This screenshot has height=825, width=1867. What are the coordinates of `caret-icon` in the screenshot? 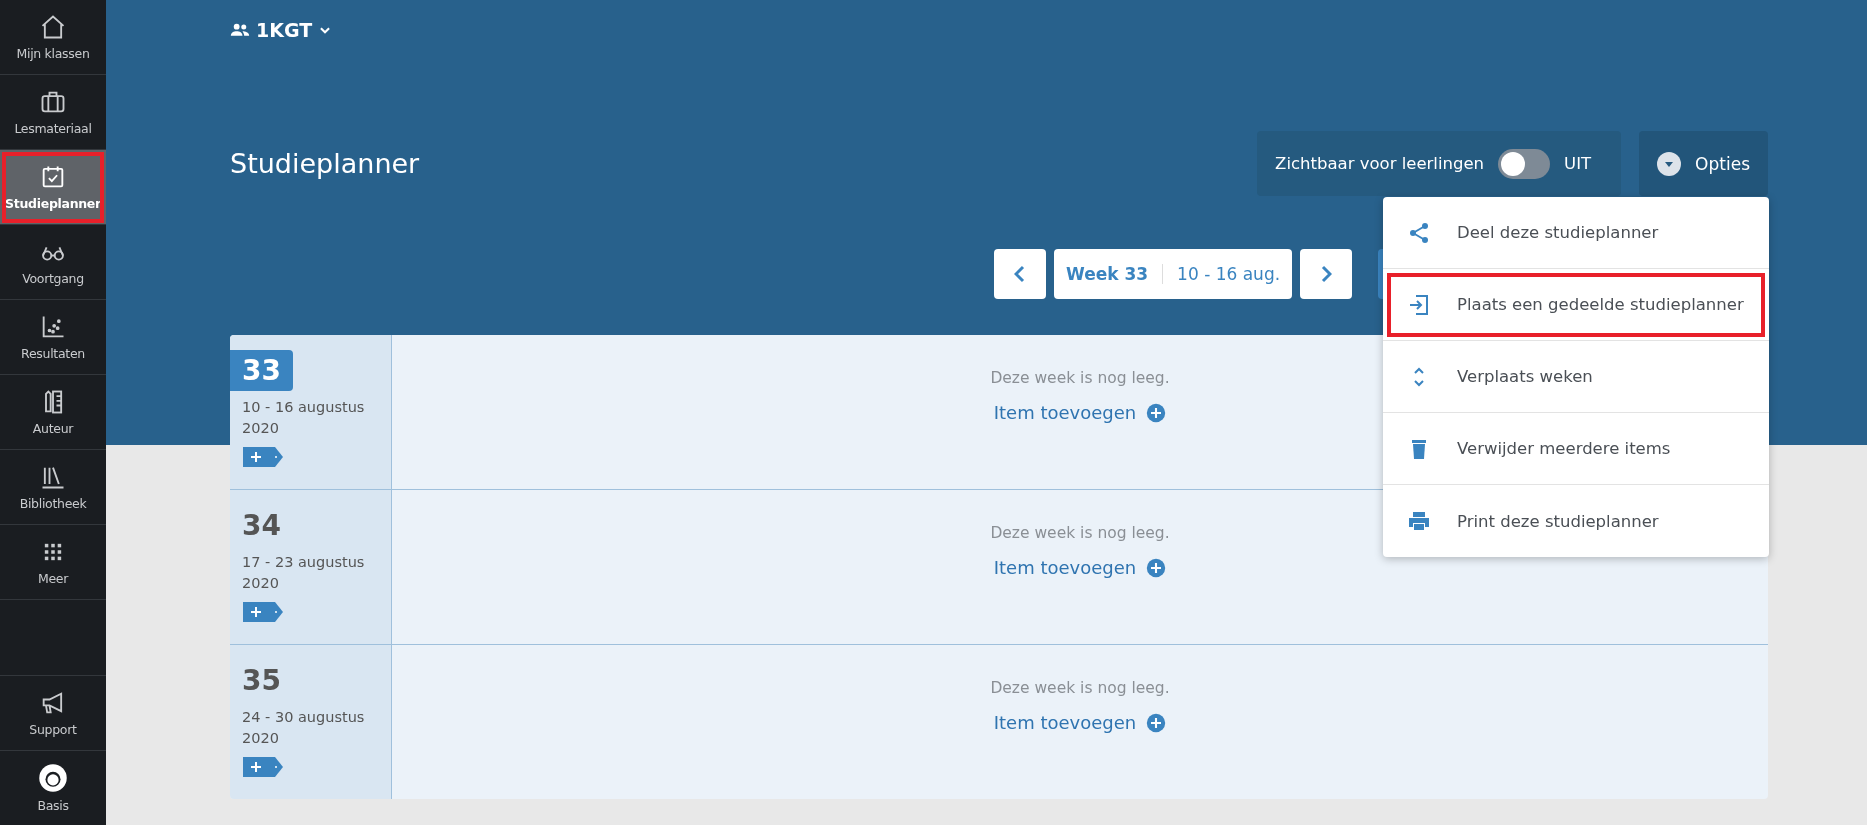 It's located at (1669, 163).